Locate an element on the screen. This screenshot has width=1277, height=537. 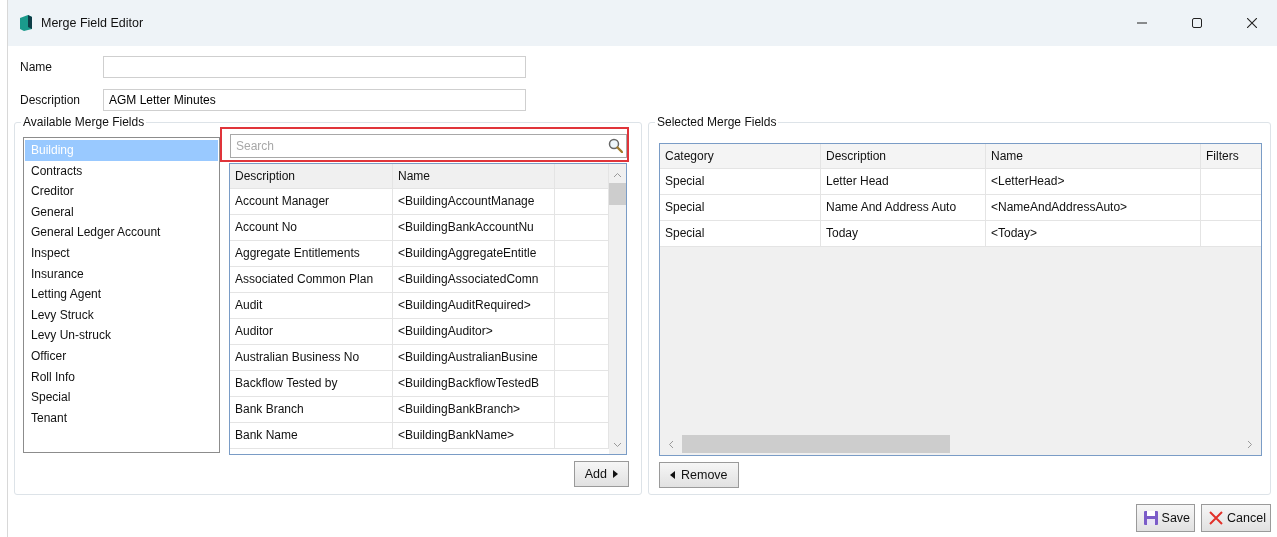
app-icon is located at coordinates (26, 23).